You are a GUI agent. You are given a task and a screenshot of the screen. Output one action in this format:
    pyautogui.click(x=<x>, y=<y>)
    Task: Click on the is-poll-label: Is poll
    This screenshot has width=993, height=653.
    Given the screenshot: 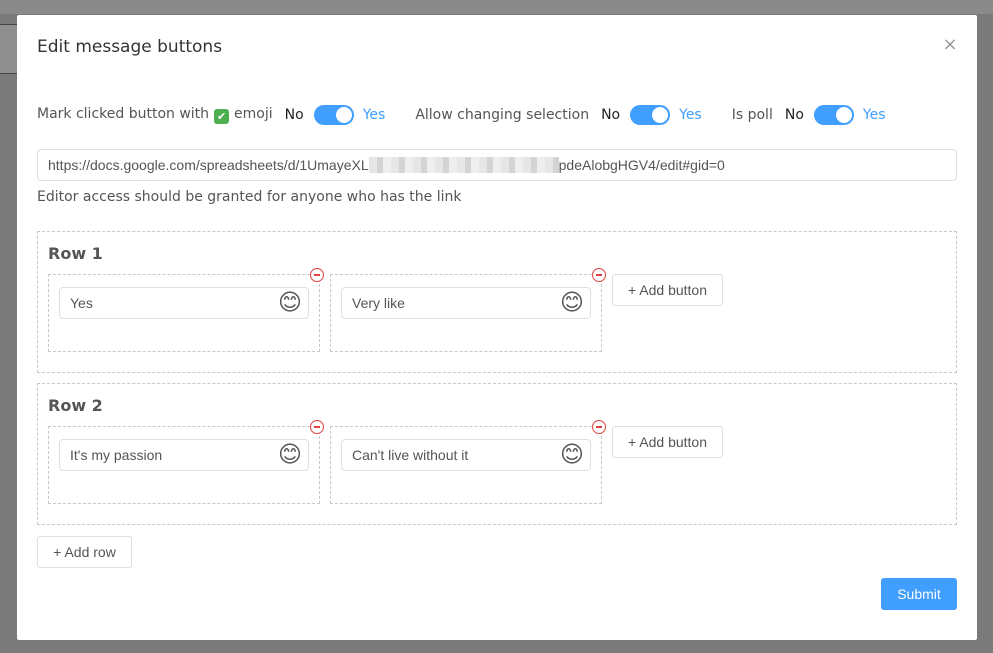 What is the action you would take?
    pyautogui.click(x=752, y=115)
    